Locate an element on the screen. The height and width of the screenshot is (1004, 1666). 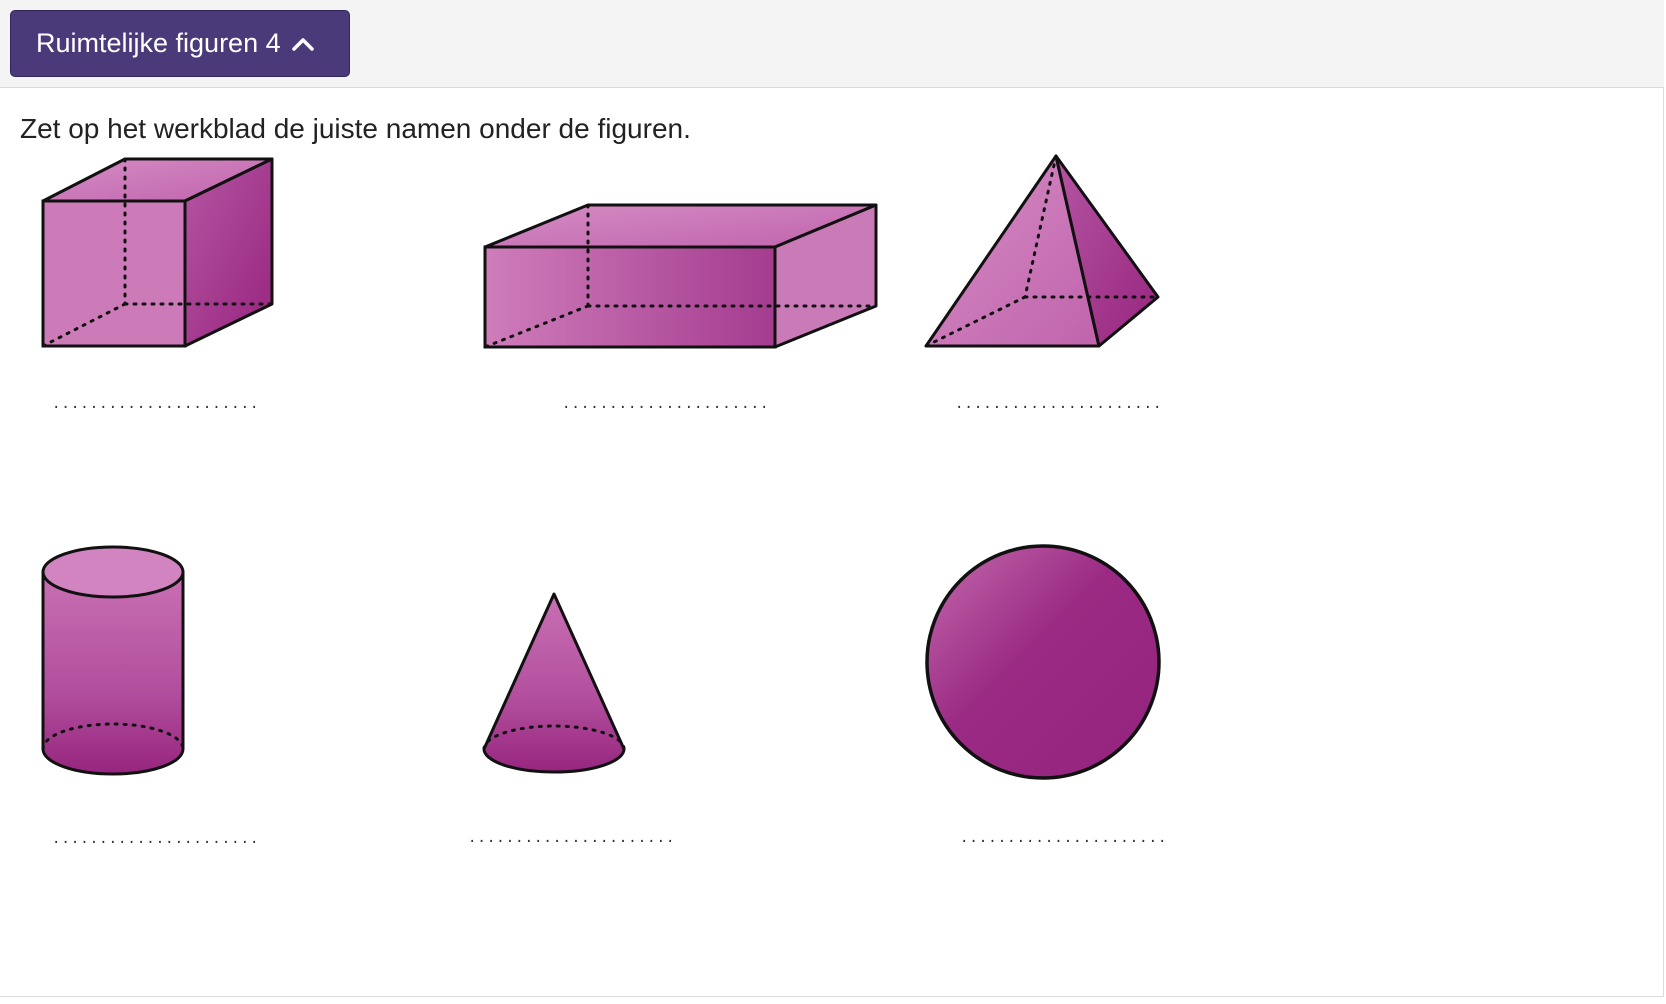
square-pyramid-figure is located at coordinates (1042, 251).